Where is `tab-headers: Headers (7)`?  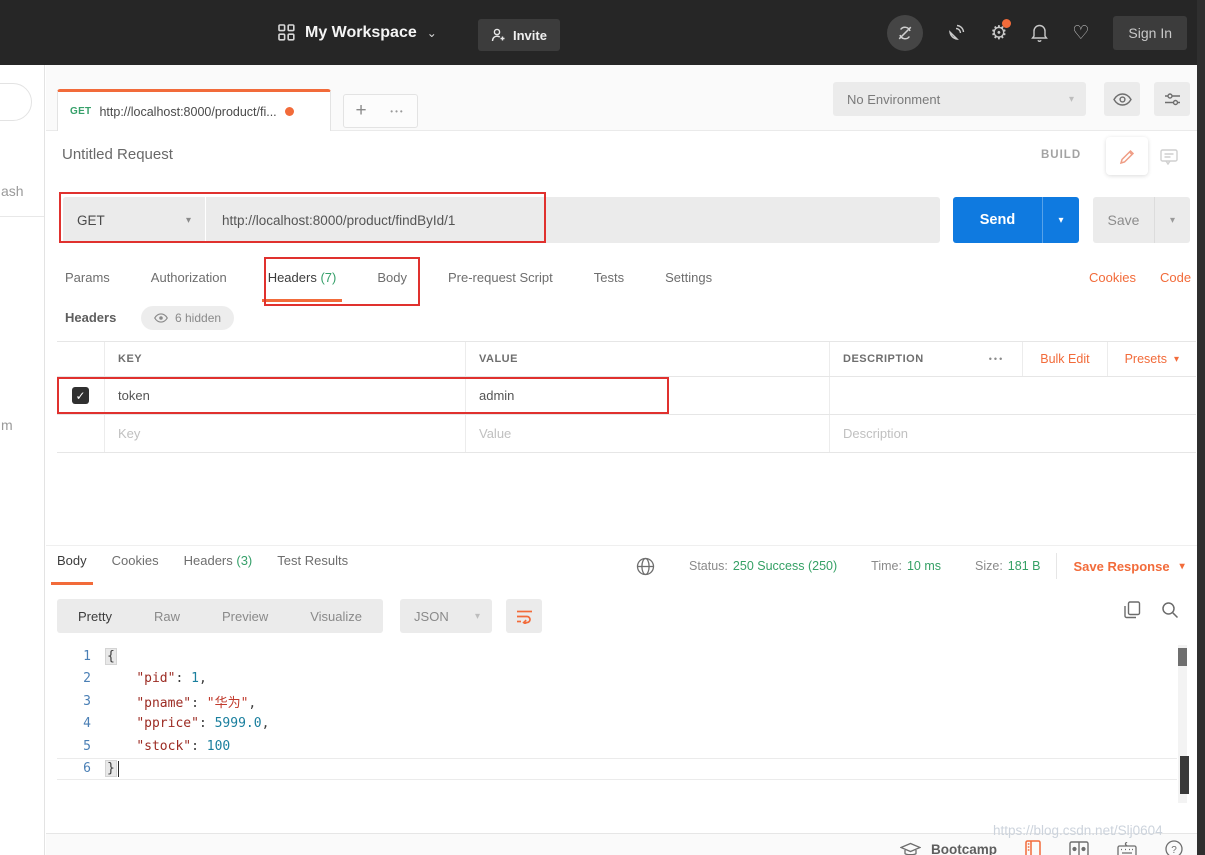
tab-headers: Headers (7) is located at coordinates (301, 282).